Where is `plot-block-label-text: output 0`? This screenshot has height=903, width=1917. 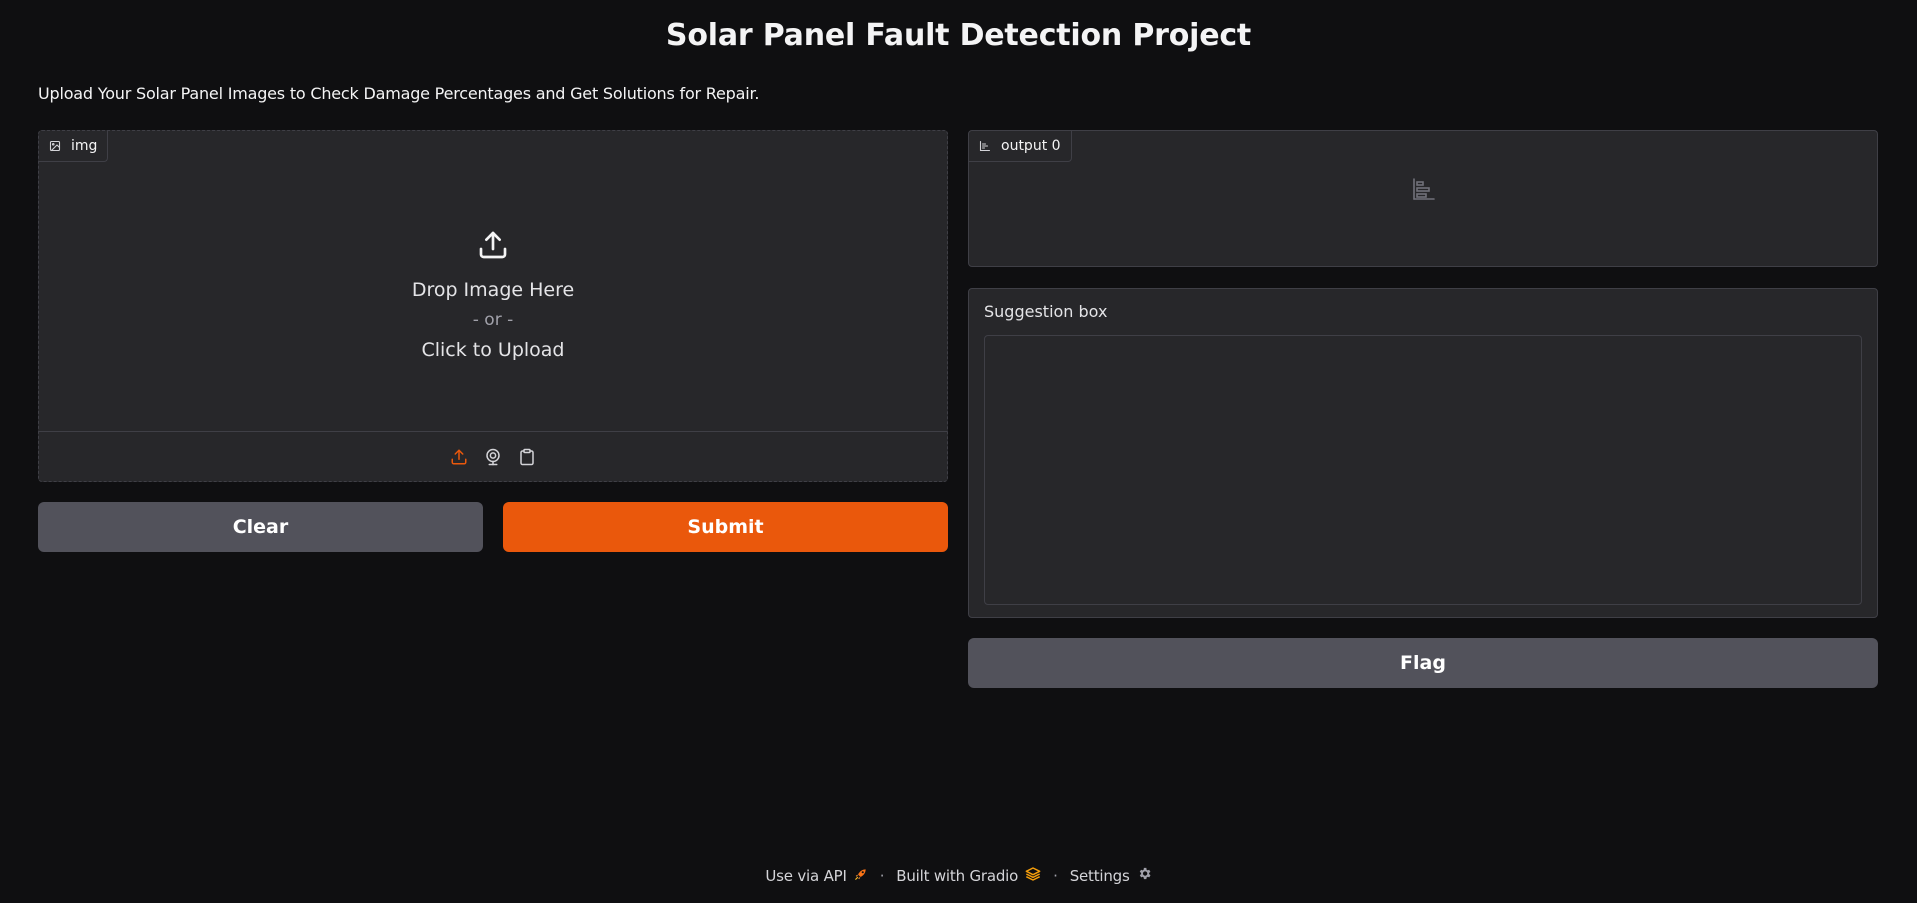
plot-block-label-text: output 0 is located at coordinates (1031, 146).